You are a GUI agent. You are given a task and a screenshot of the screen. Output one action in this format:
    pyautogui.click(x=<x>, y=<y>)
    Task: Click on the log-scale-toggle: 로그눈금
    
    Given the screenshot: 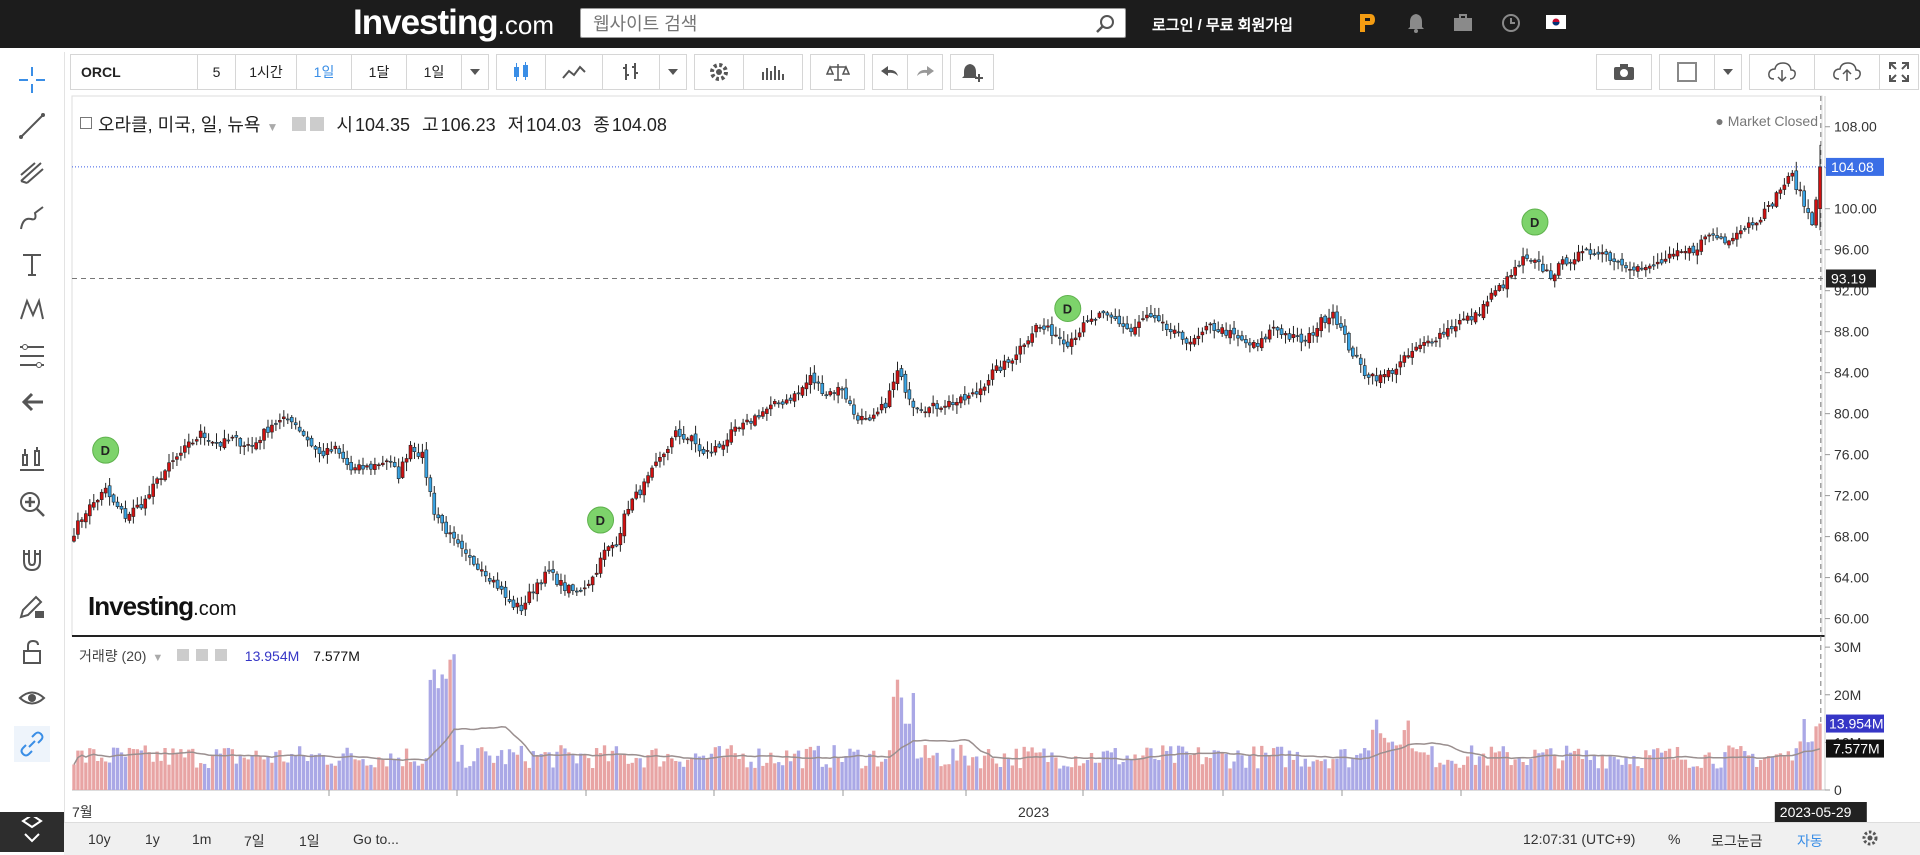 What is the action you would take?
    pyautogui.click(x=1737, y=841)
    